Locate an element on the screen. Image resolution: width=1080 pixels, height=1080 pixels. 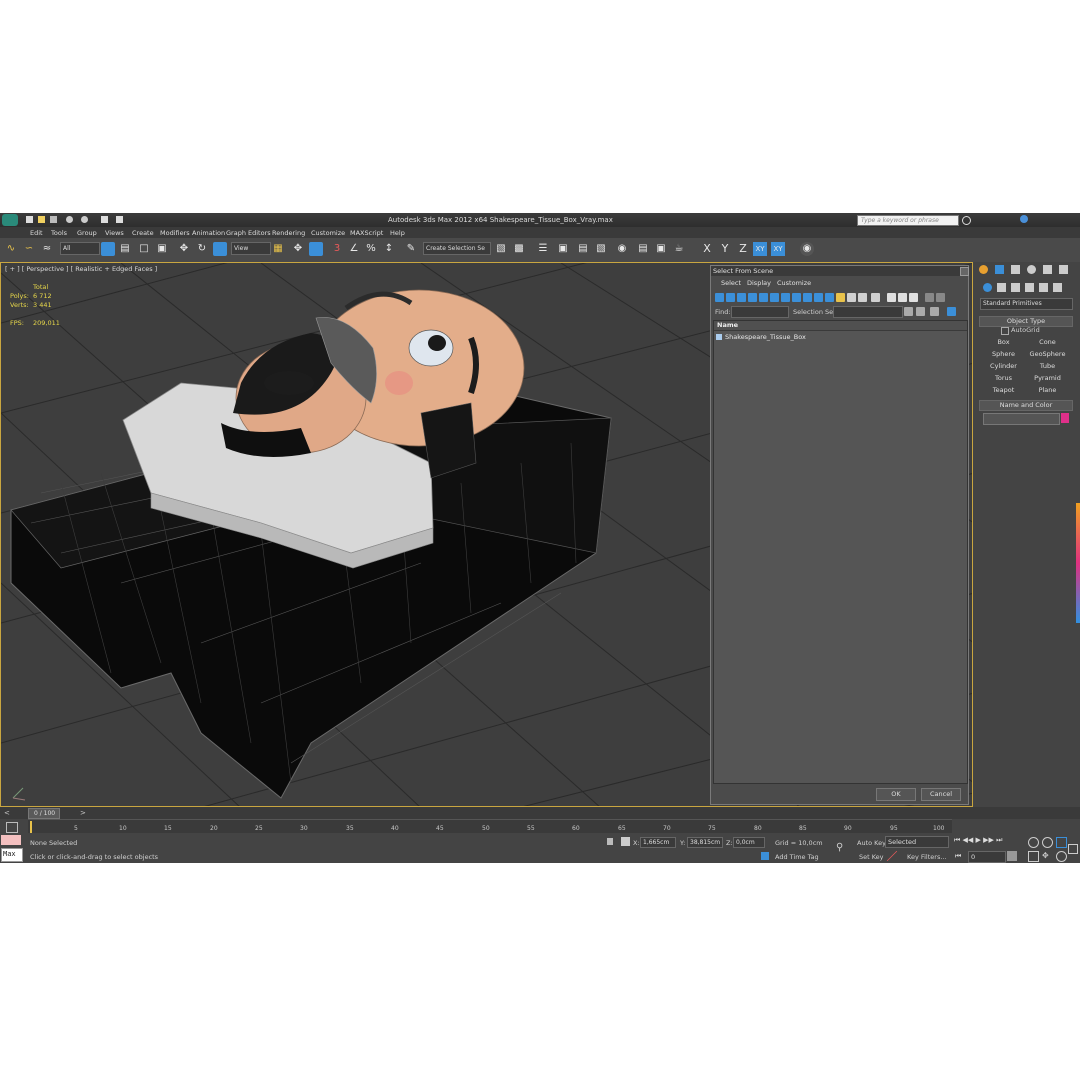
create-tab-icon is located at coordinates (983, 269).